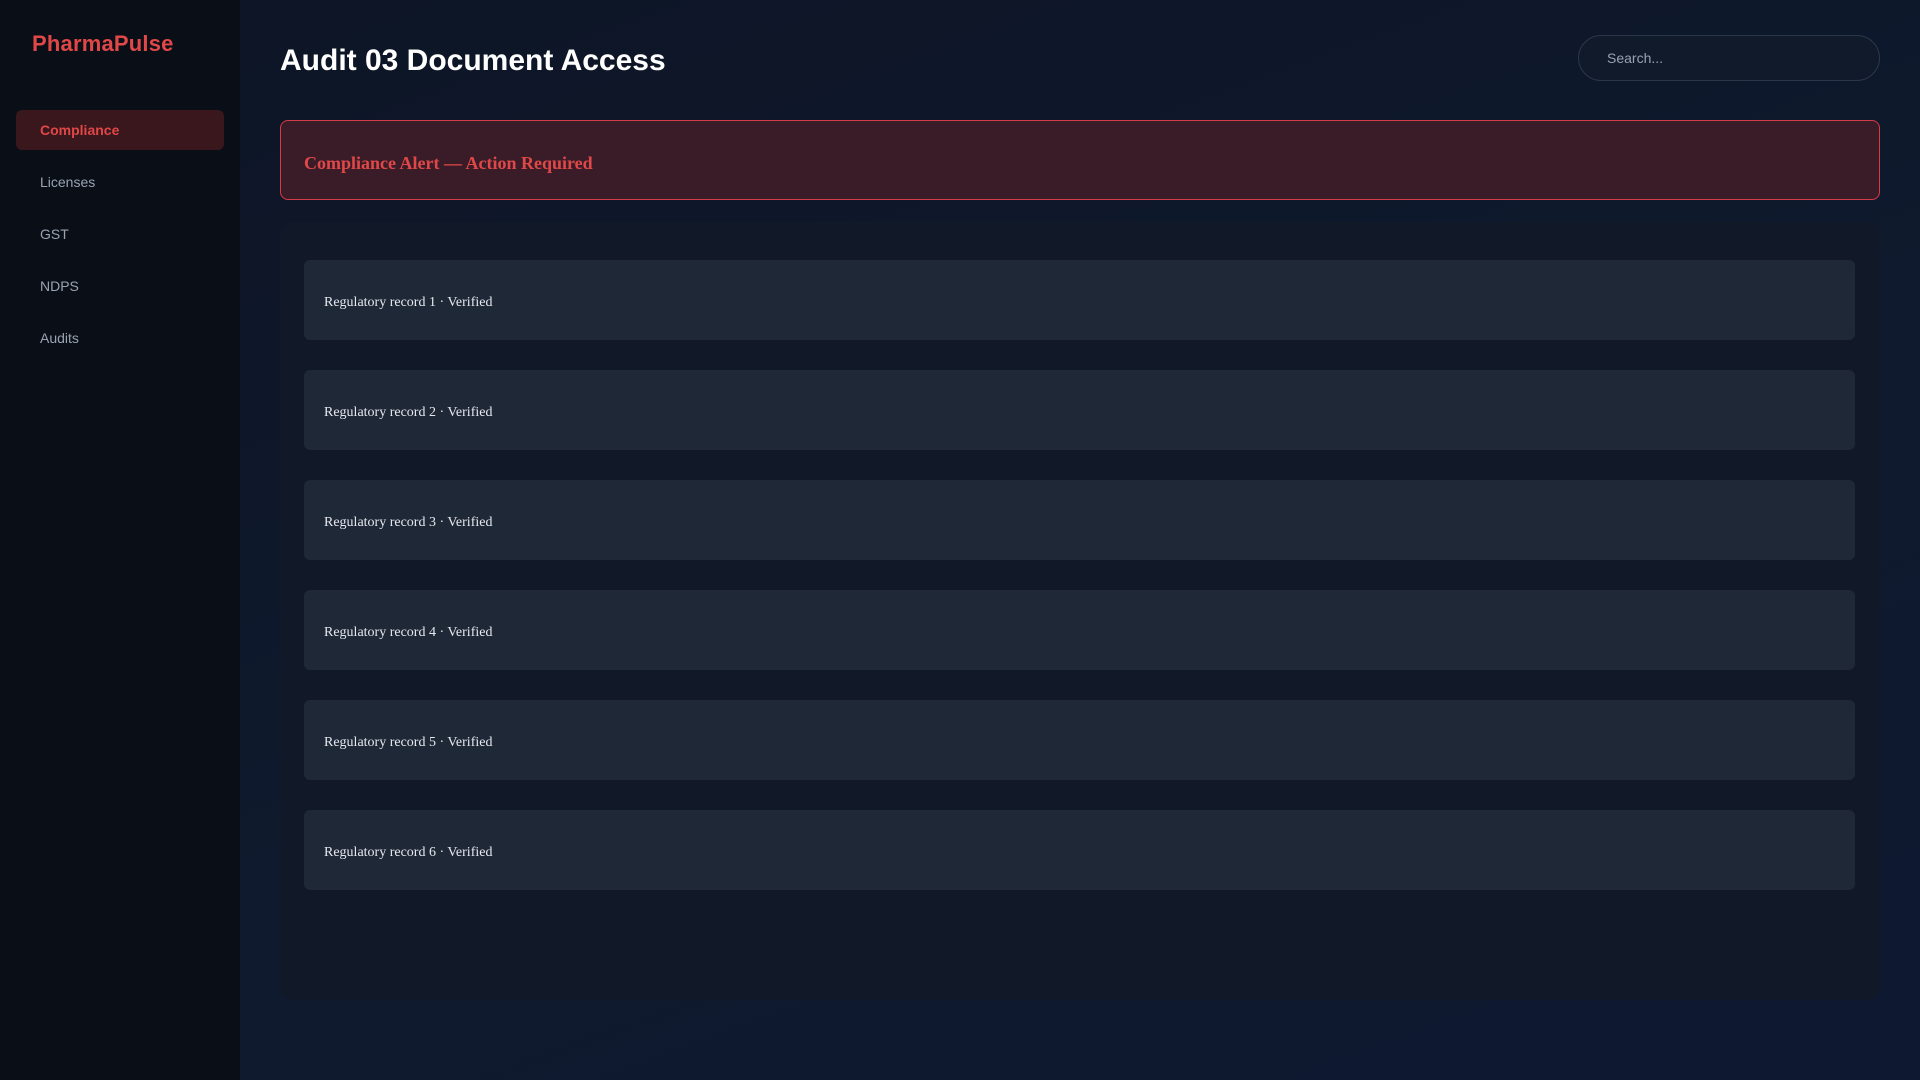  What do you see at coordinates (408, 632) in the screenshot?
I see `record-label: Regulatory record 4 · Verified` at bounding box center [408, 632].